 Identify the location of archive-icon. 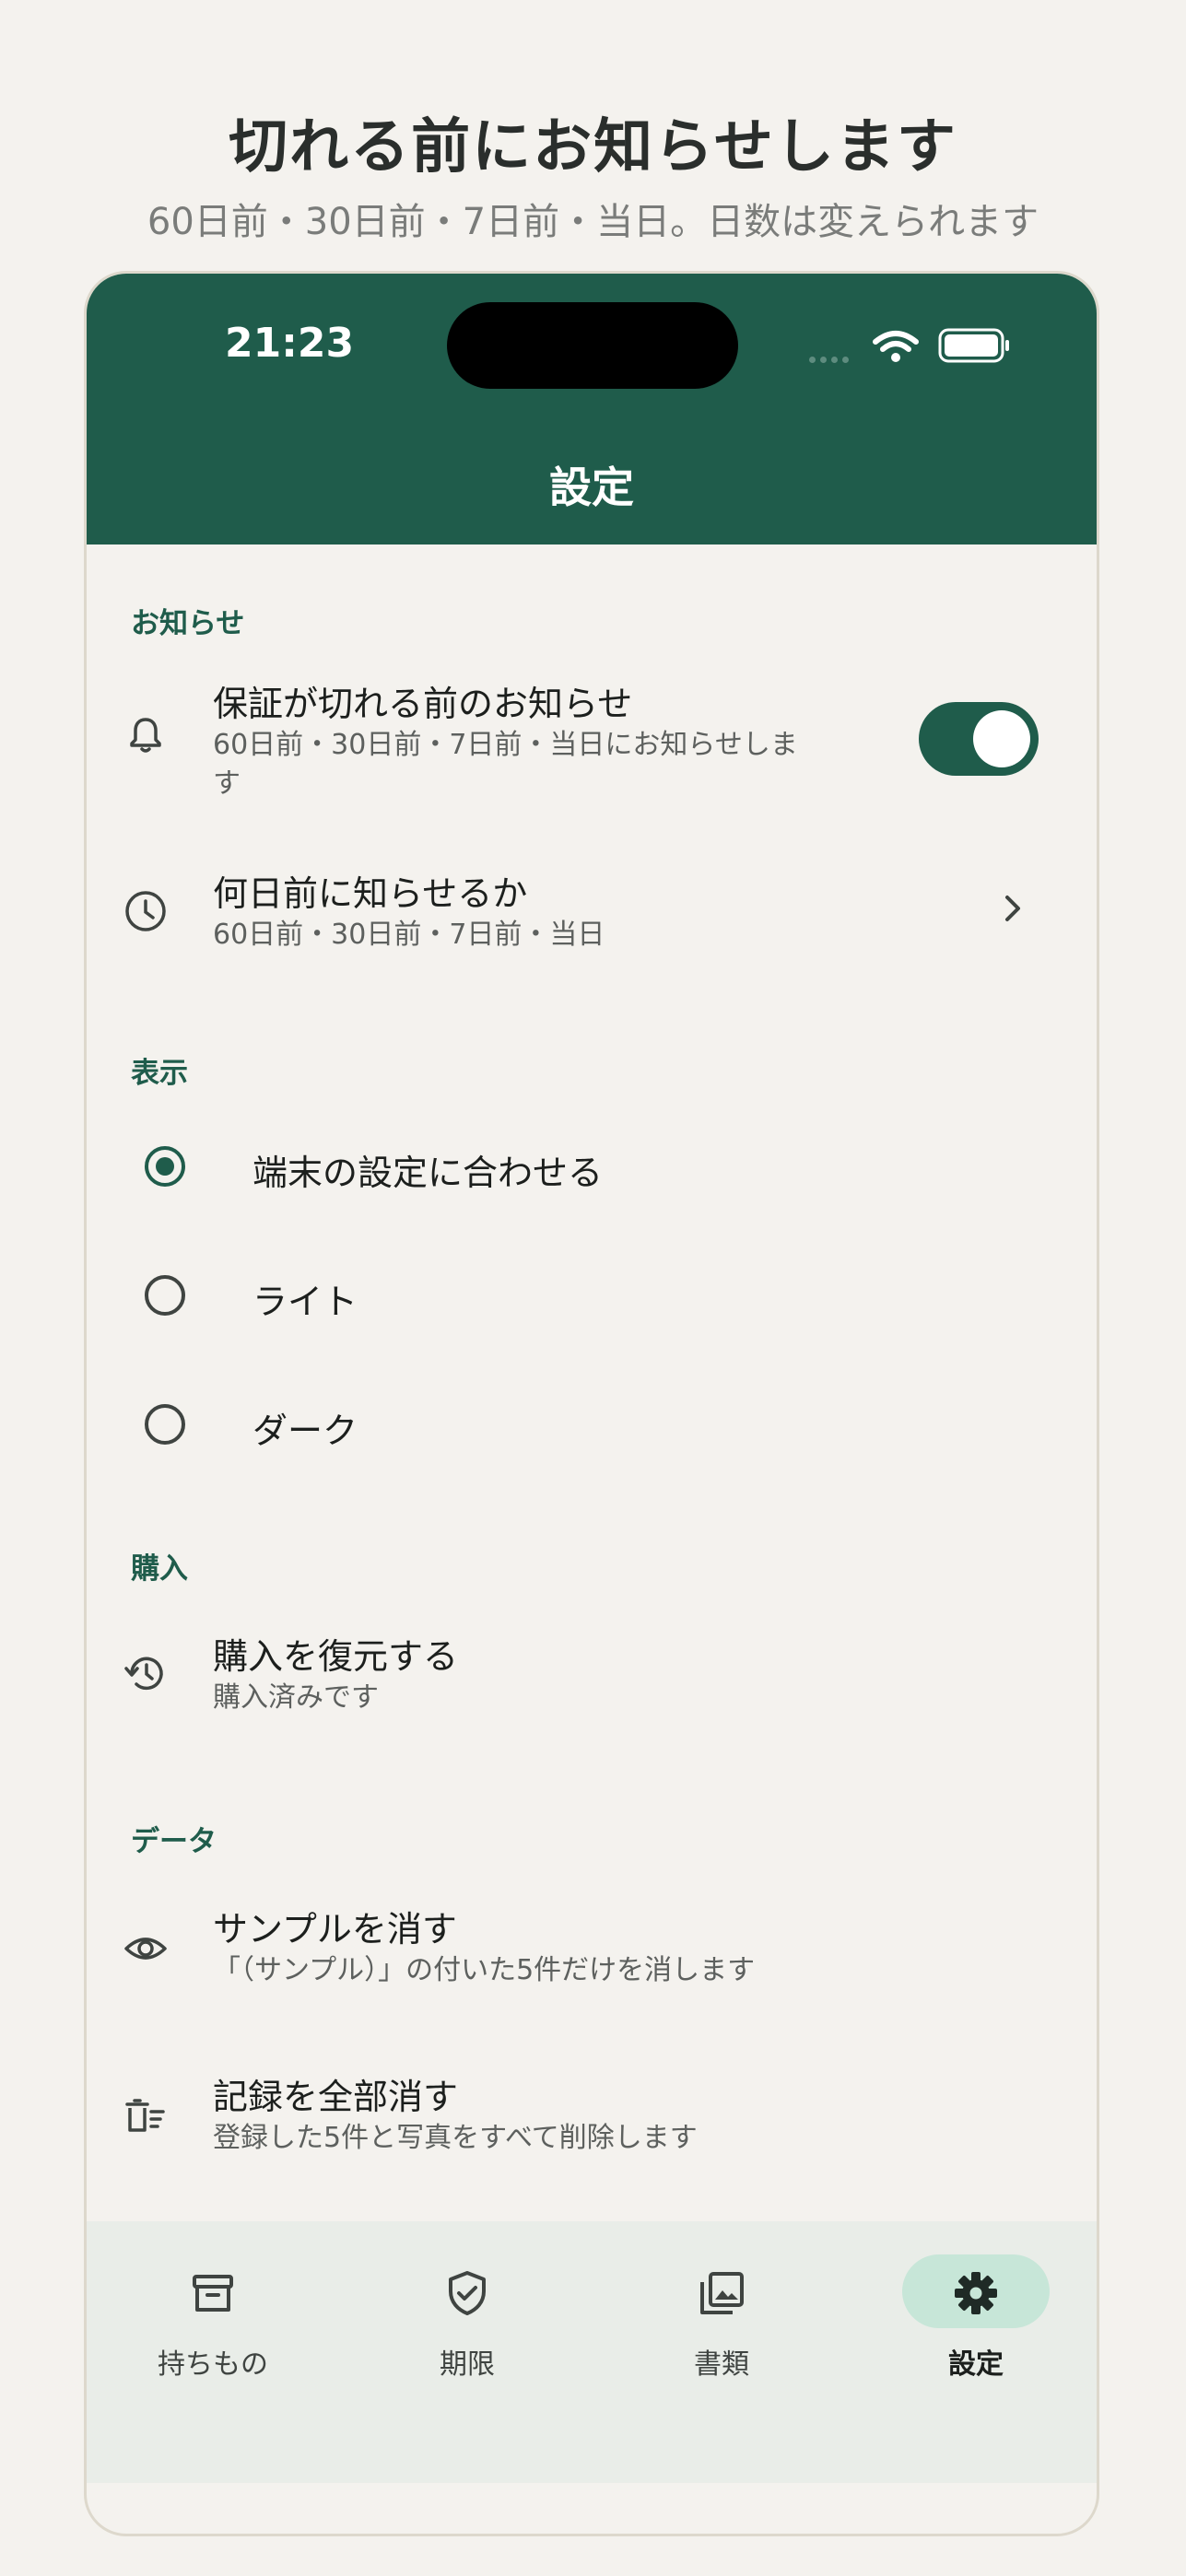
(213, 2293).